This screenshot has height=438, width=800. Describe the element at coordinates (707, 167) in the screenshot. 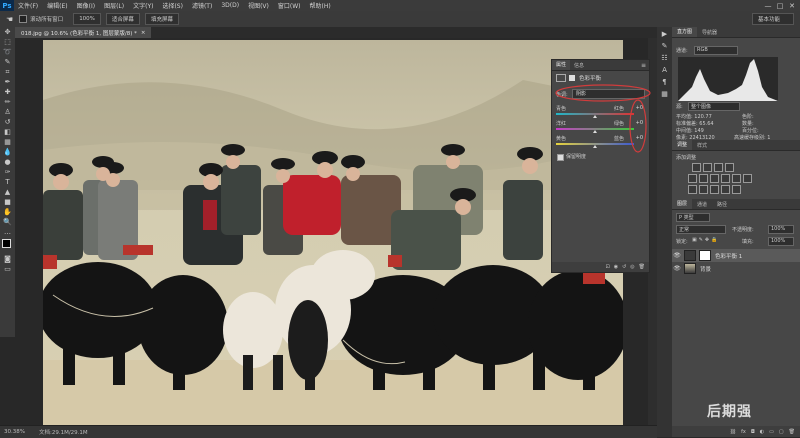

I see `levels-icon` at that location.